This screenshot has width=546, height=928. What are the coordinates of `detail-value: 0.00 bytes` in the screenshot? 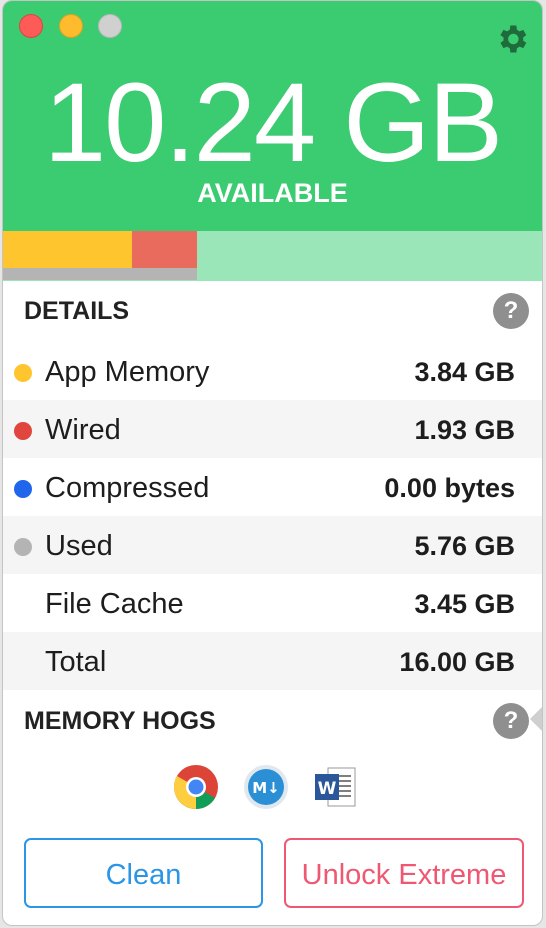 It's located at (449, 488).